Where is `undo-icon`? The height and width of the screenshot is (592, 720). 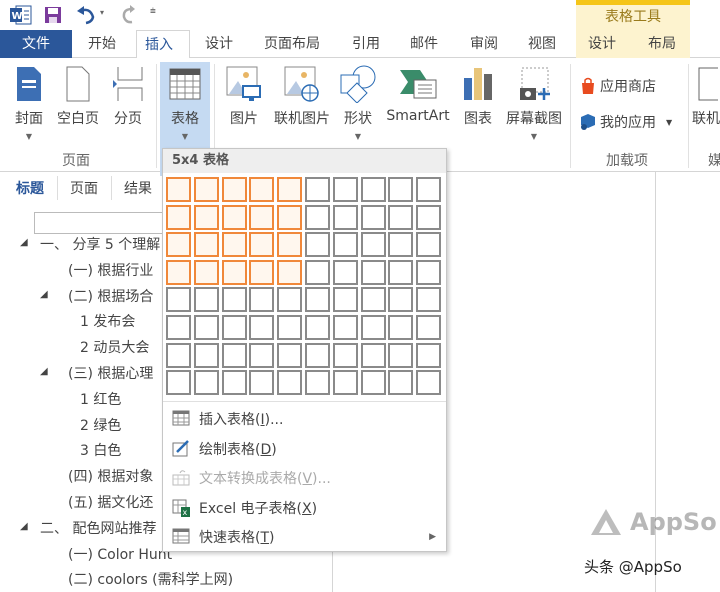 undo-icon is located at coordinates (87, 15).